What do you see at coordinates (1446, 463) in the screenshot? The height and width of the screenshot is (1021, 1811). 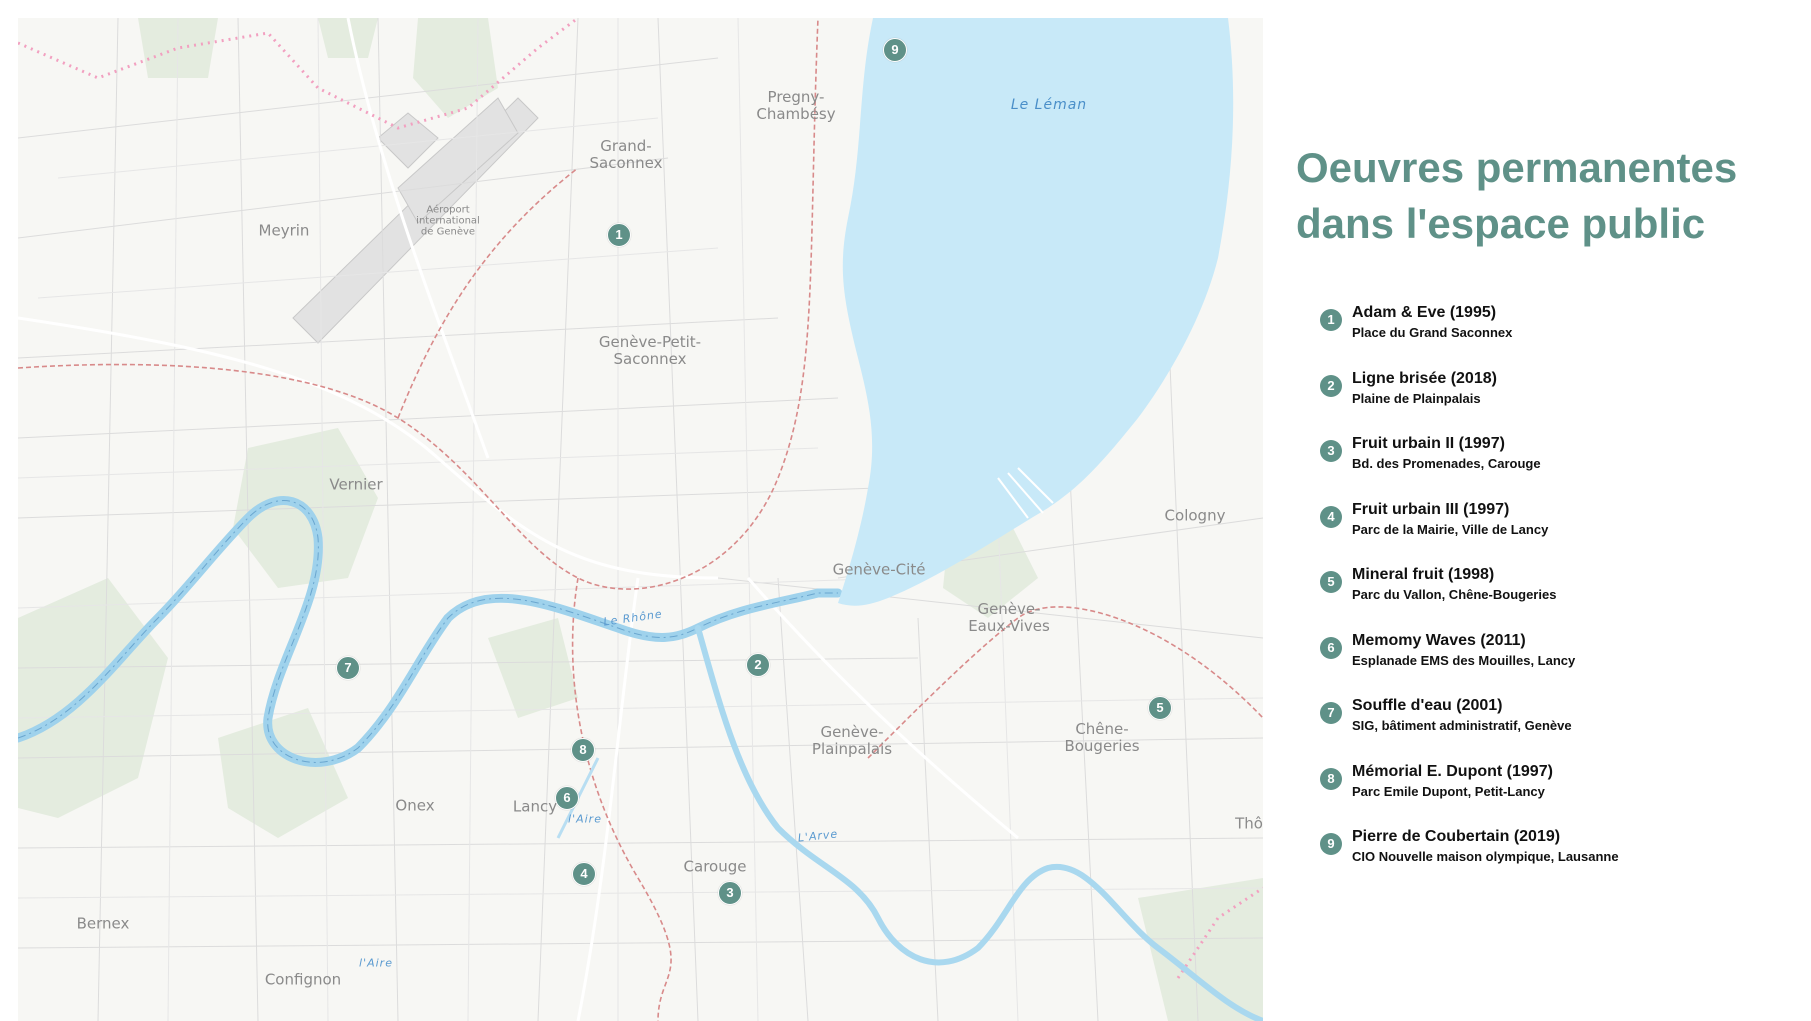 I see `legend-entry-location: Bd. des Promenades, Carouge` at bounding box center [1446, 463].